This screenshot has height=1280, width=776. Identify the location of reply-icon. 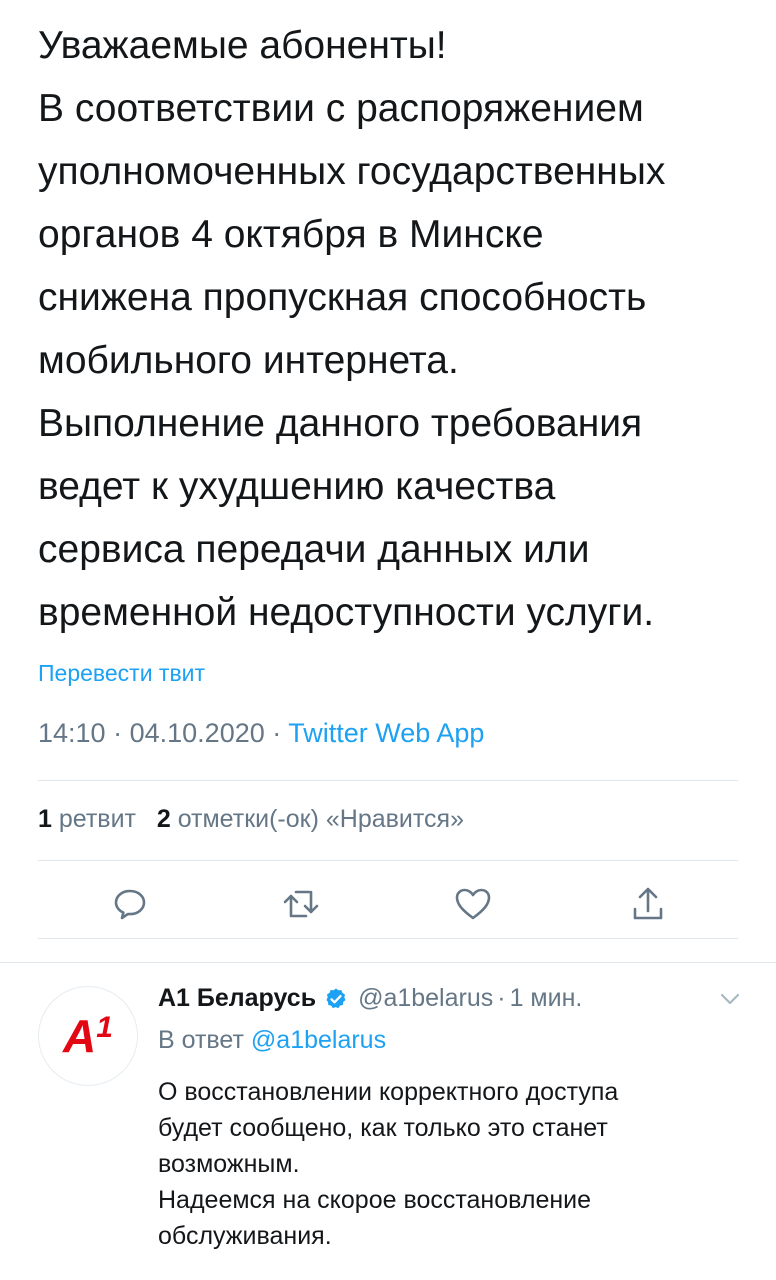
(130, 904).